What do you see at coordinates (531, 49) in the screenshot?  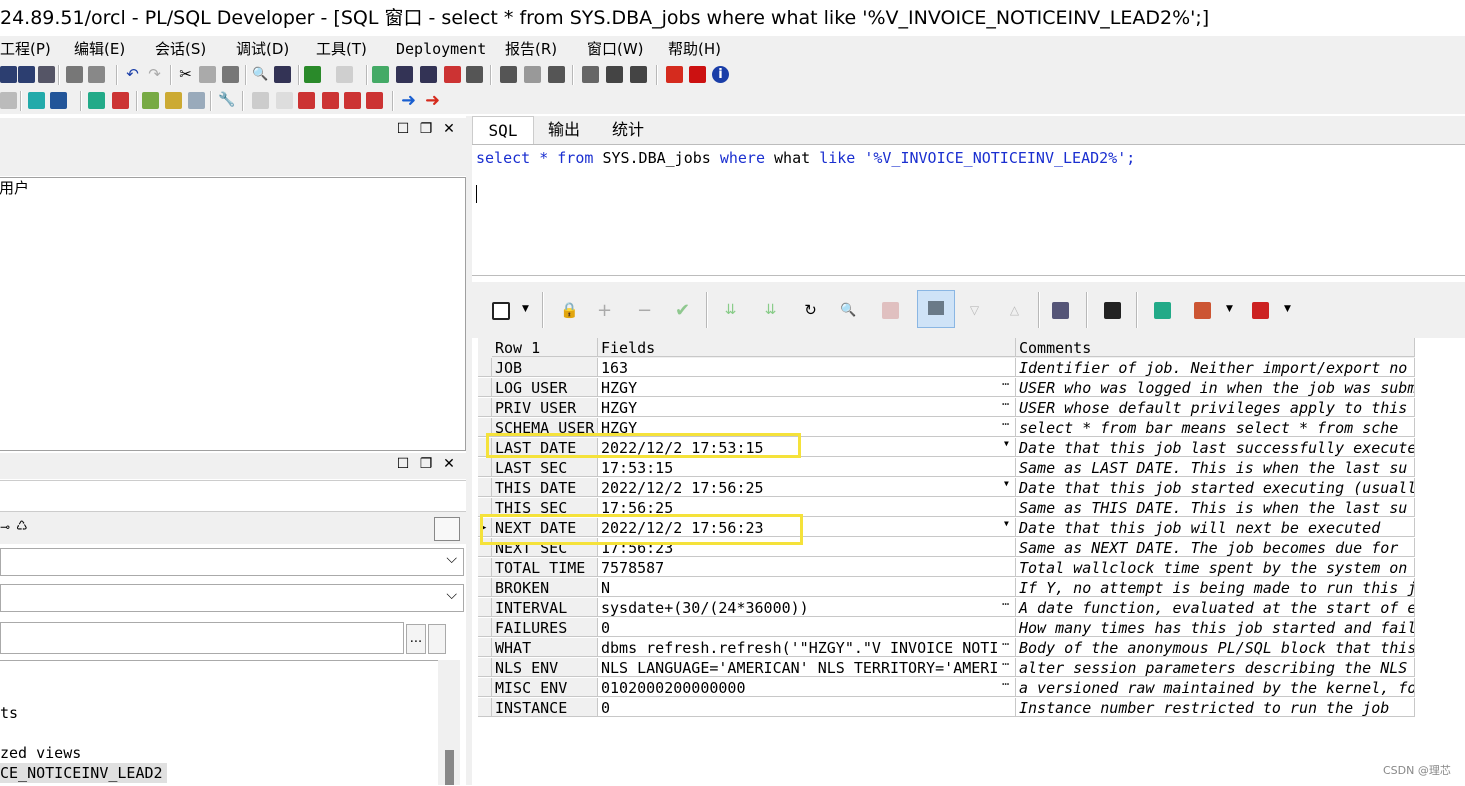 I see `menu-report: 报告(R)` at bounding box center [531, 49].